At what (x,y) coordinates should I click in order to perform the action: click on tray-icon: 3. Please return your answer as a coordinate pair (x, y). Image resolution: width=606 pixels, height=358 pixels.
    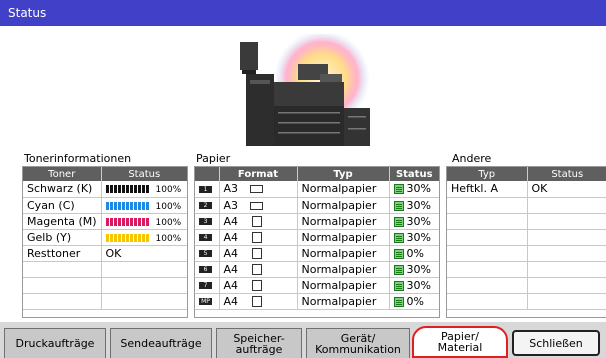
    Looking at the image, I should click on (205, 221).